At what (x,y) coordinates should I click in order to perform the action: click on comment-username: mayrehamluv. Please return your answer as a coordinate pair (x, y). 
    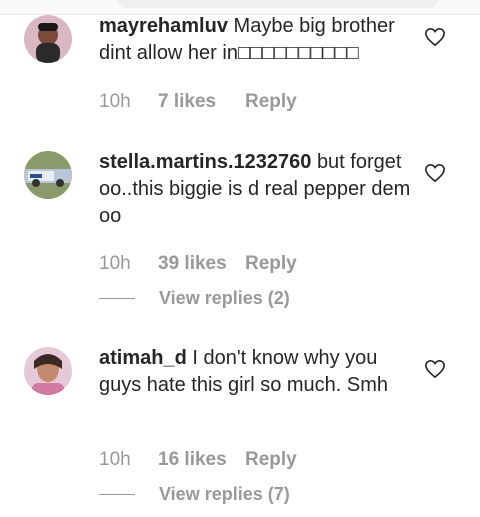
    Looking at the image, I should click on (163, 26).